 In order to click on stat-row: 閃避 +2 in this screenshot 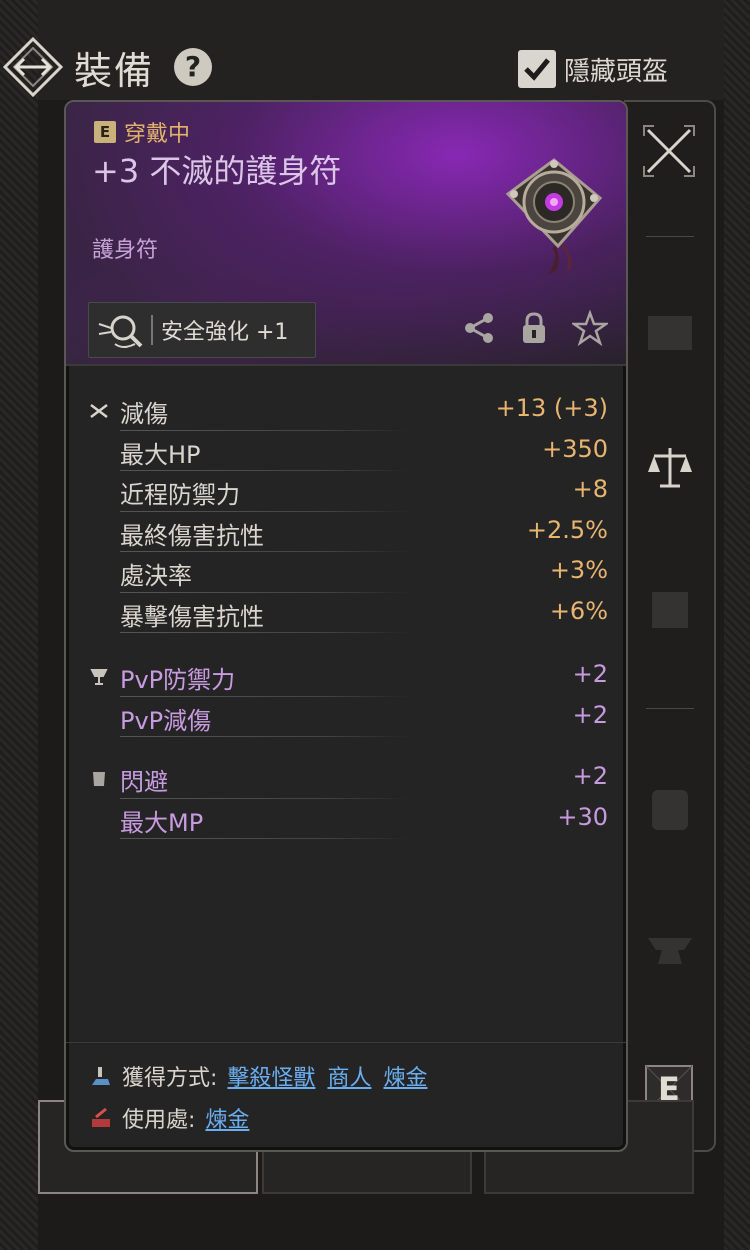, I will do `click(348, 778)`.